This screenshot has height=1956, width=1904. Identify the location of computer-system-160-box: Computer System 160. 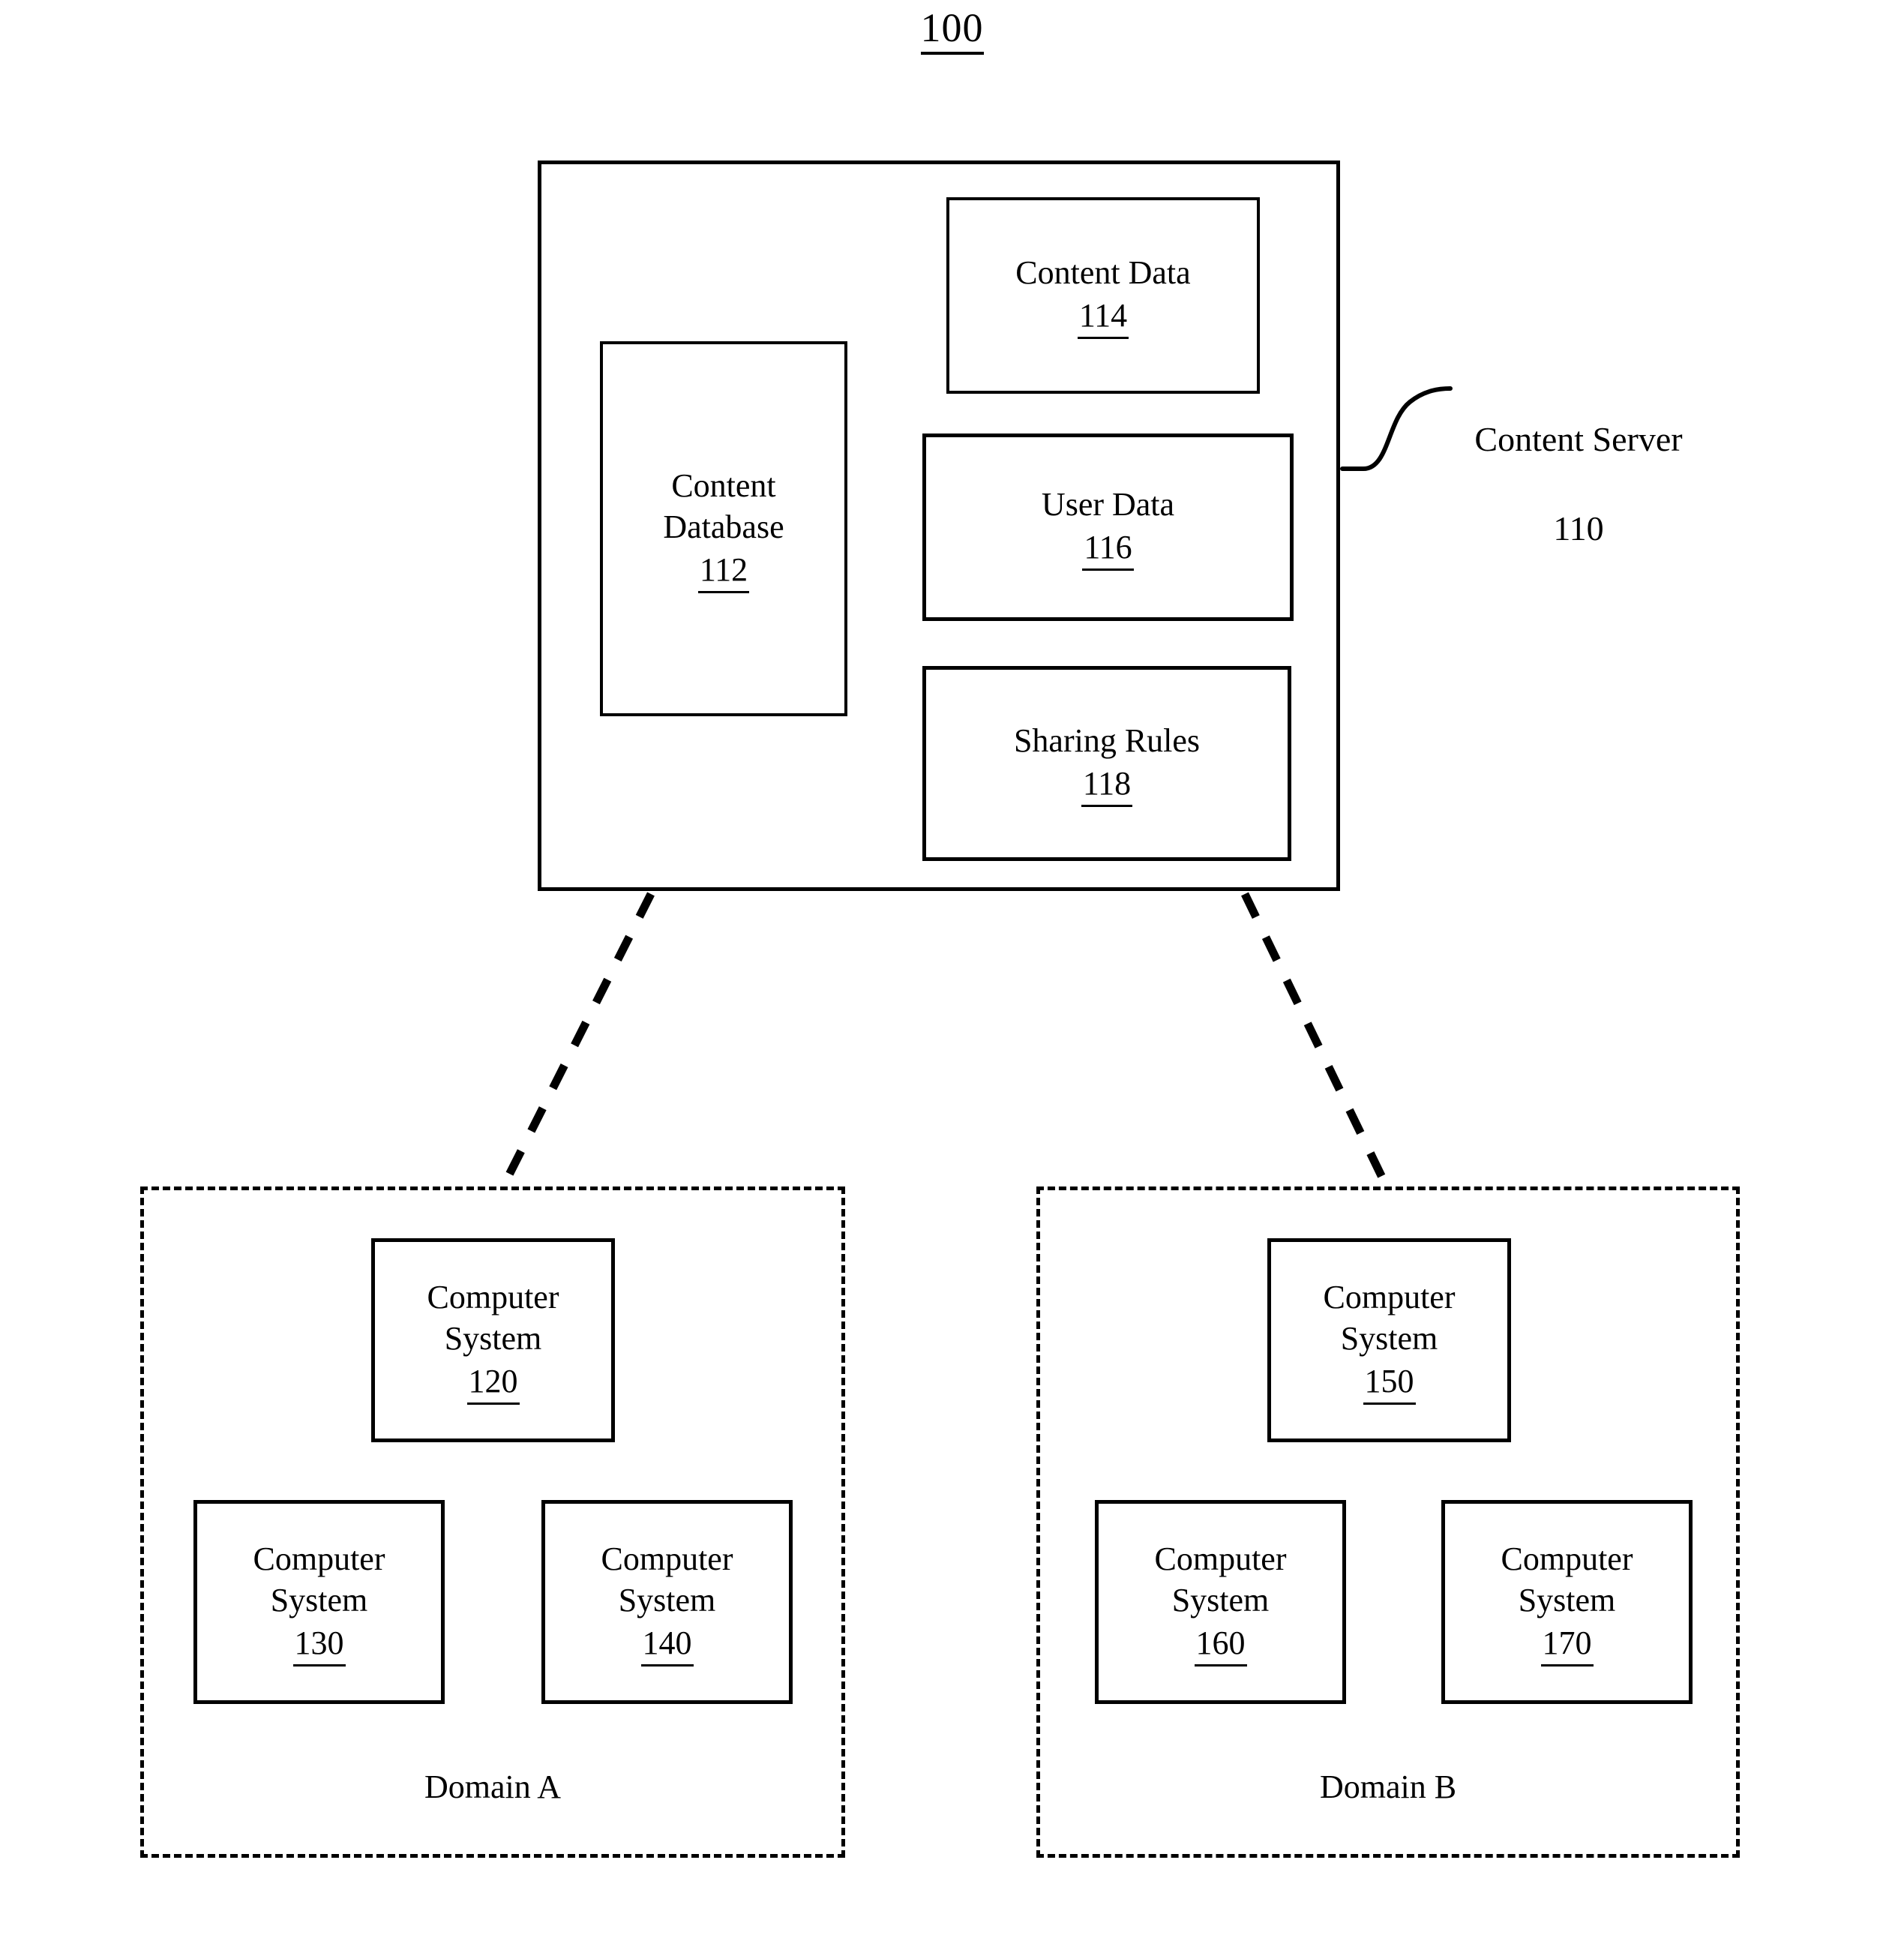
(1220, 1602).